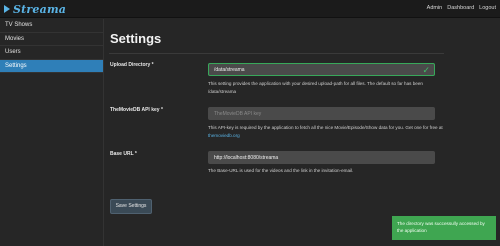 This screenshot has width=500, height=246. I want to click on tmdb-api-key-input: TheMovieDB API key, so click(321, 113).